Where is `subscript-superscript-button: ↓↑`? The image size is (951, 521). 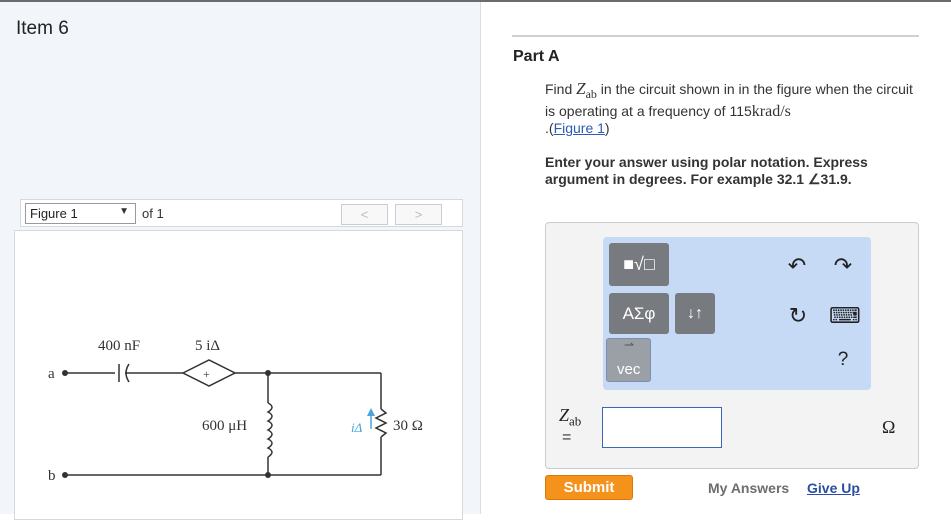 subscript-superscript-button: ↓↑ is located at coordinates (695, 313).